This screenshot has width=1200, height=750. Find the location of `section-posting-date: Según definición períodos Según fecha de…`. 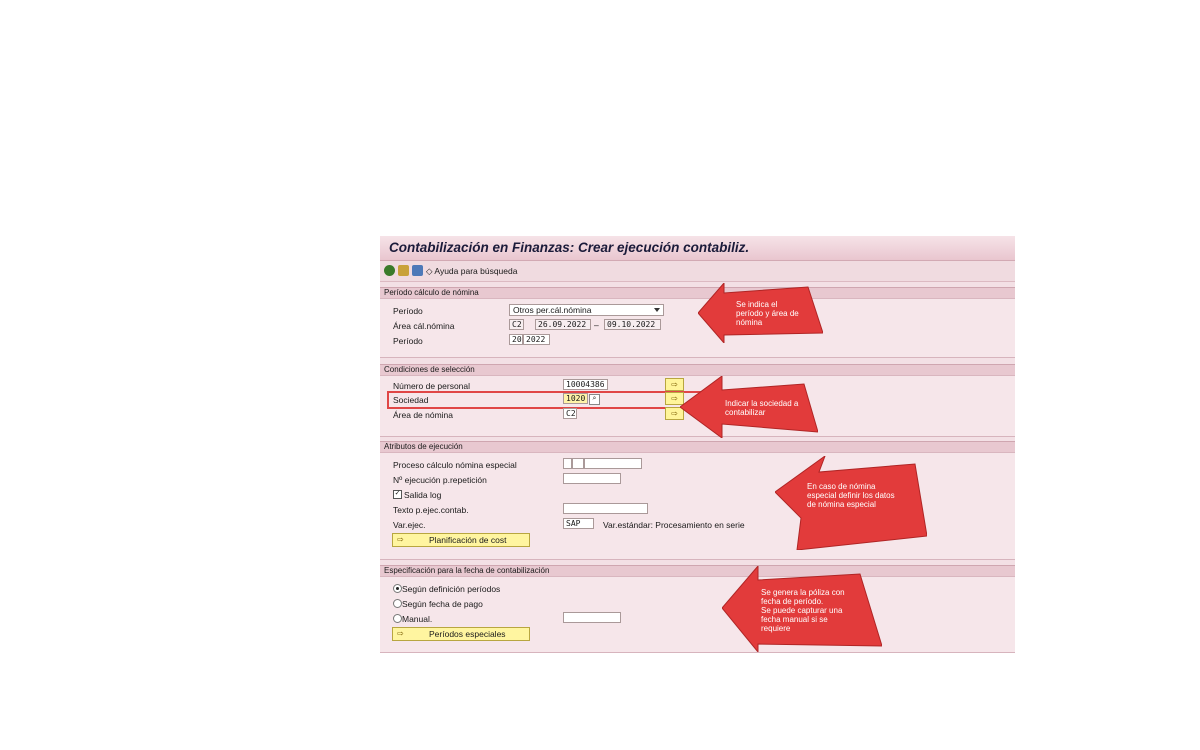

section-posting-date: Según definición períodos Según fecha de… is located at coordinates (697, 615).